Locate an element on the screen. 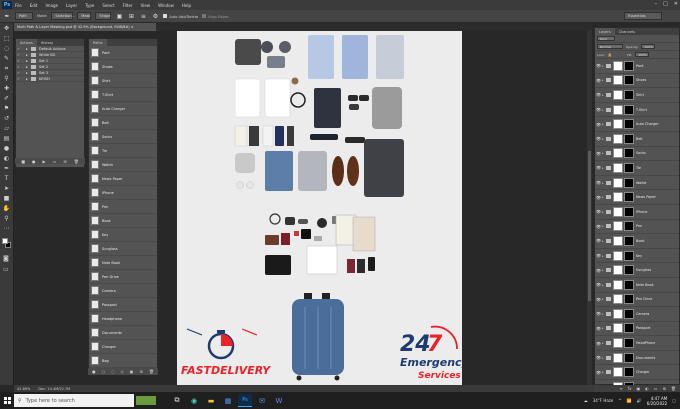 This screenshot has width=680, height=409. path-row: Bag is located at coordinates (123, 361).